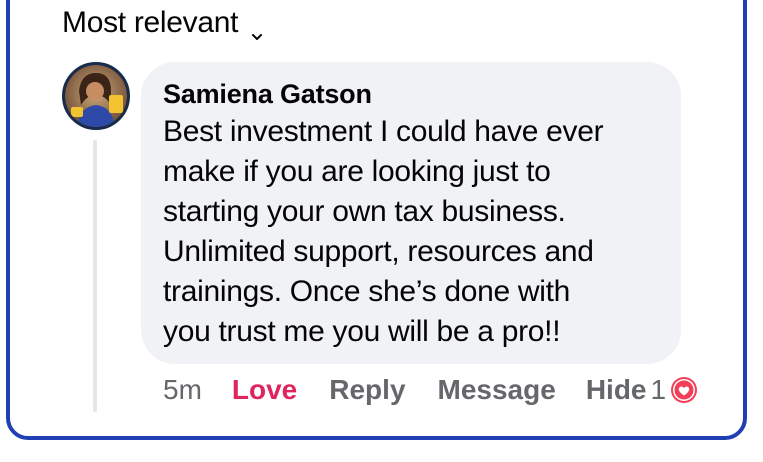  Describe the element at coordinates (182, 390) in the screenshot. I see `comment-timestamp: 5m` at that location.